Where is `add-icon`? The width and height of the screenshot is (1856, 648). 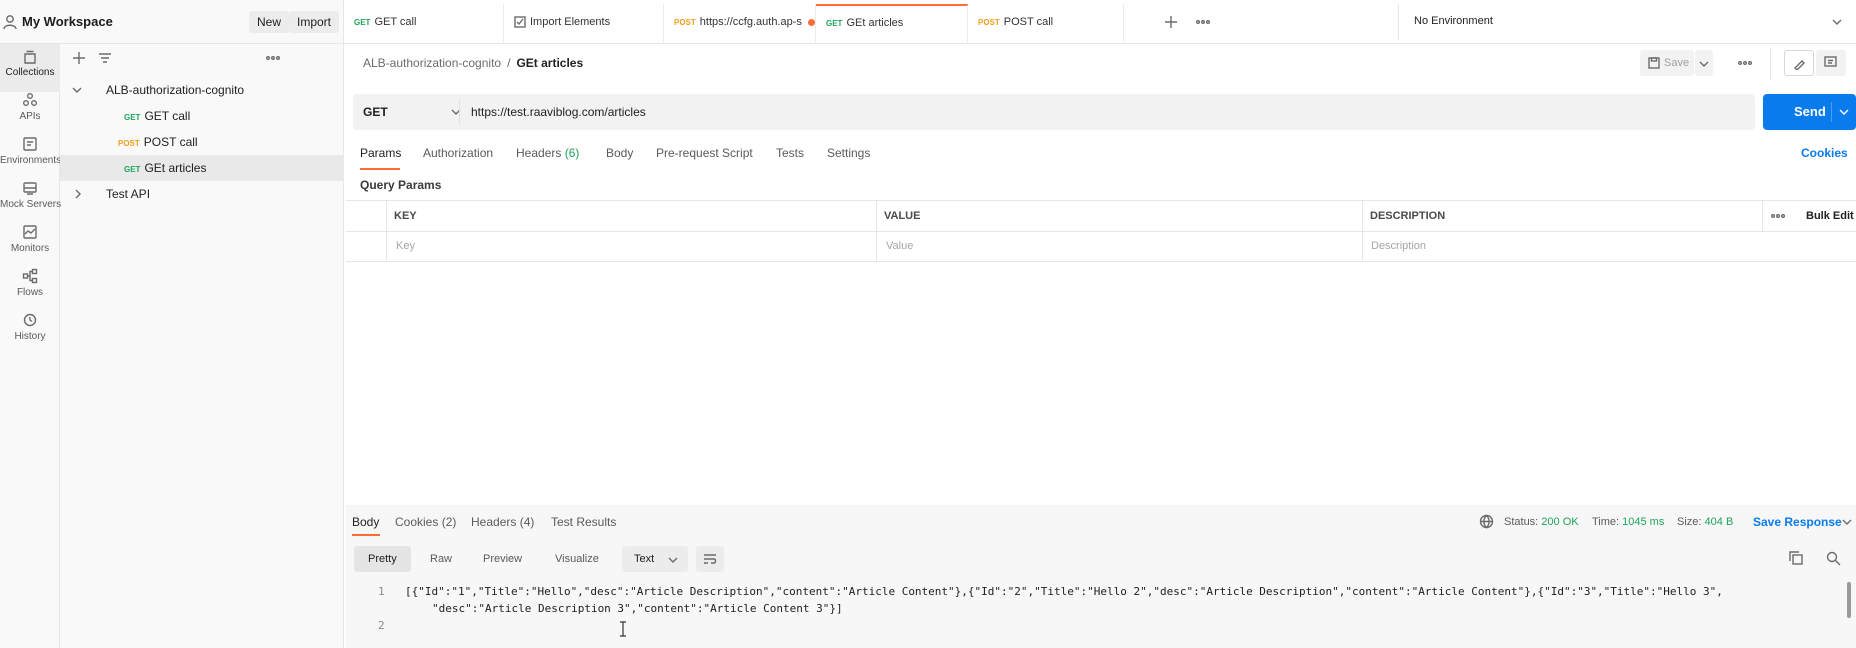 add-icon is located at coordinates (79, 58).